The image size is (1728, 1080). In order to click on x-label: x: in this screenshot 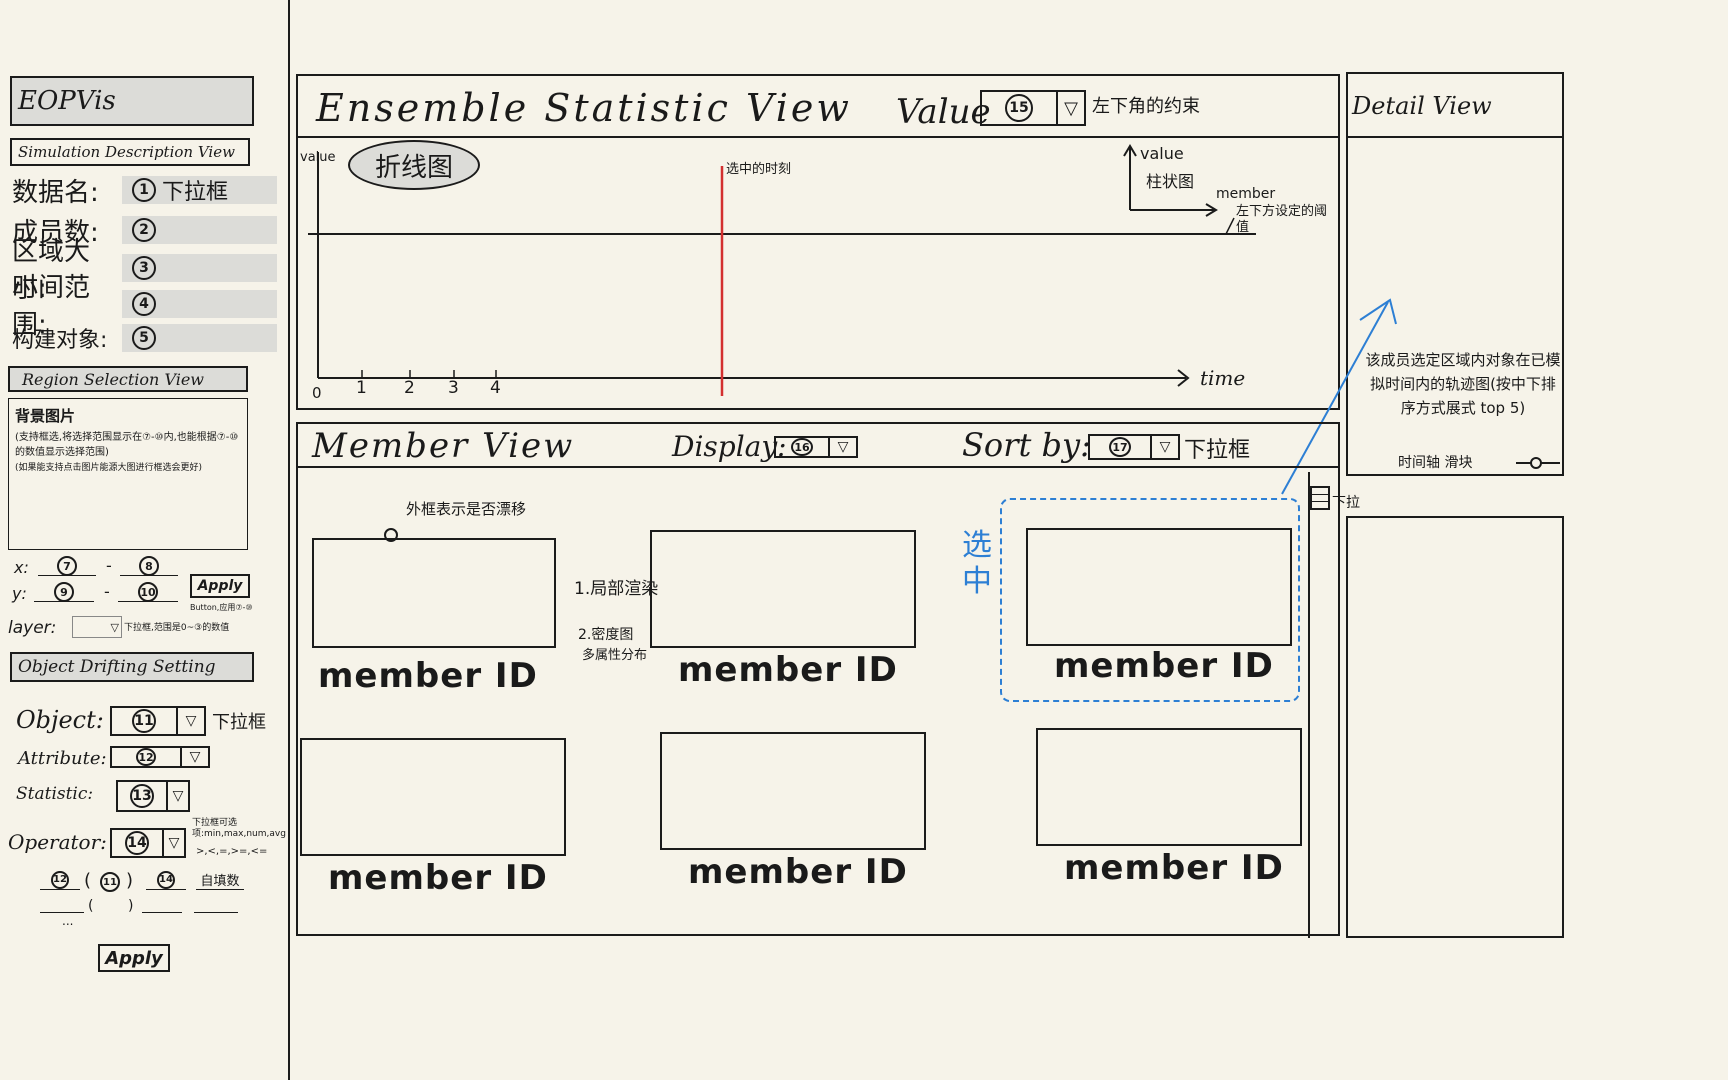, I will do `click(21, 567)`.